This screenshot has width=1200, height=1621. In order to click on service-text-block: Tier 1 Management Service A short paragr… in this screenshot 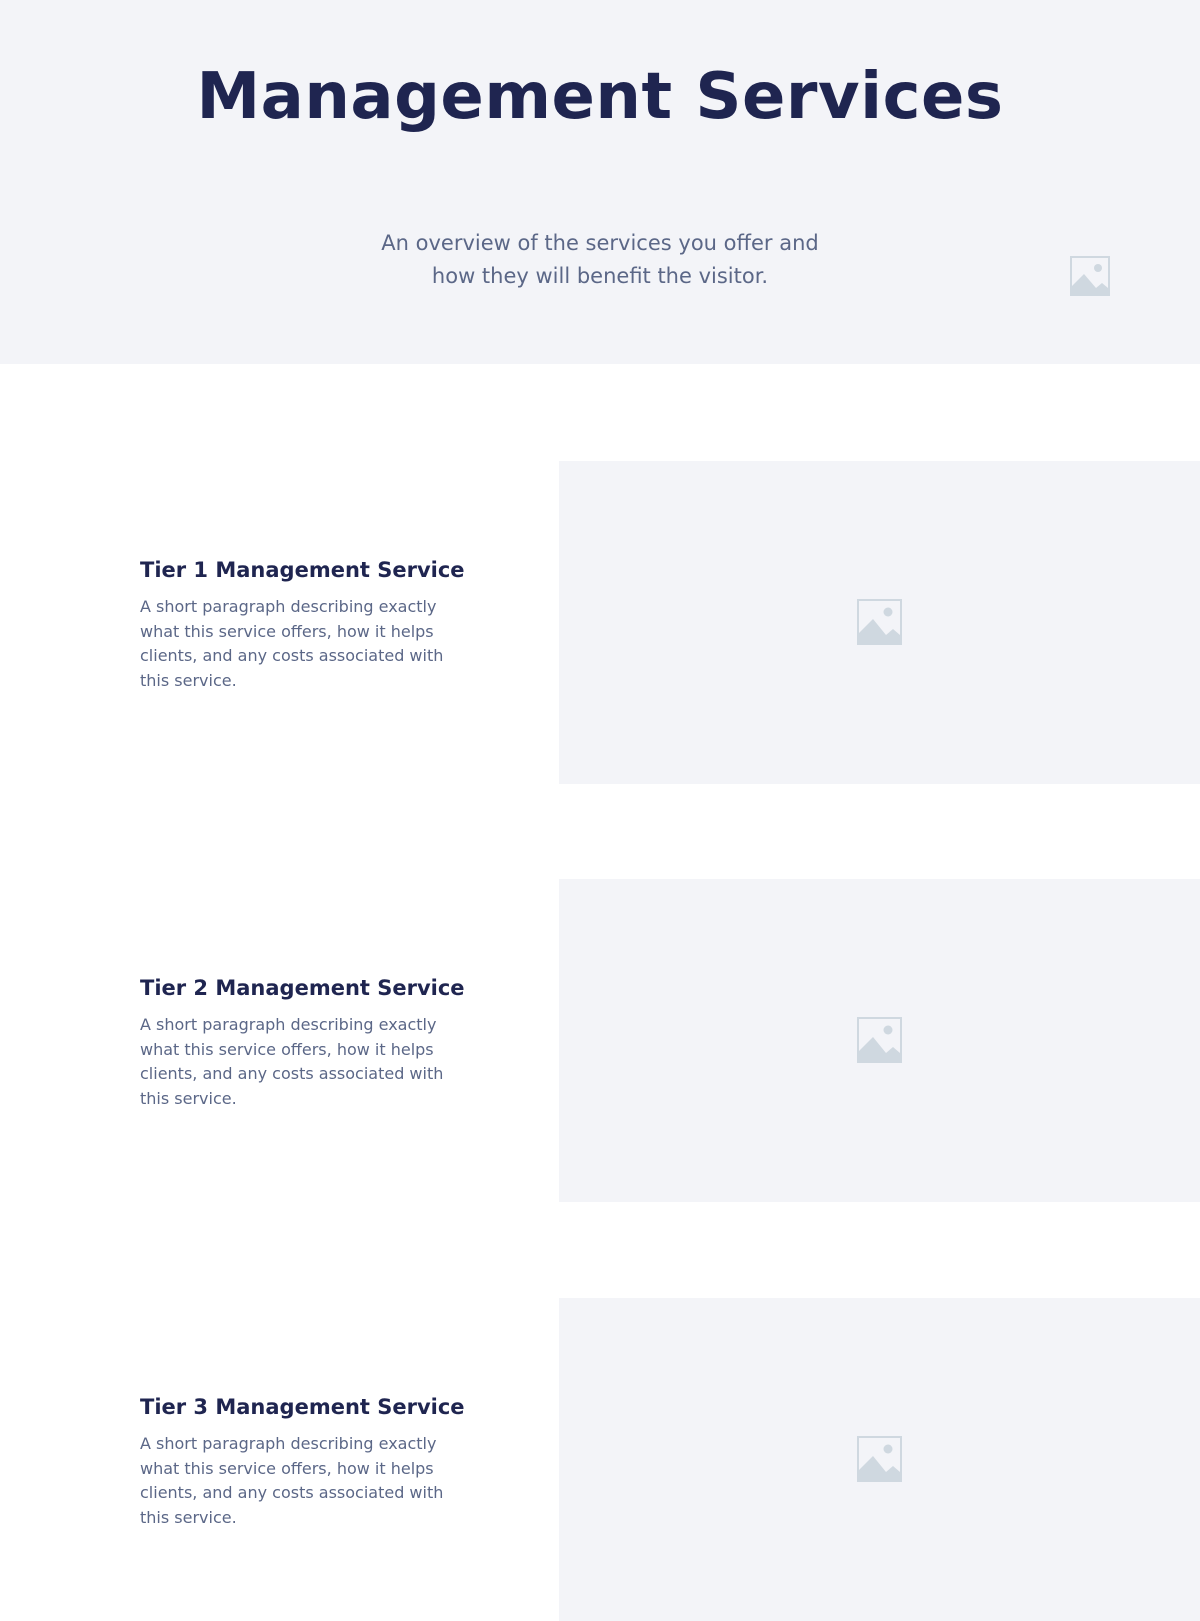, I will do `click(305, 624)`.